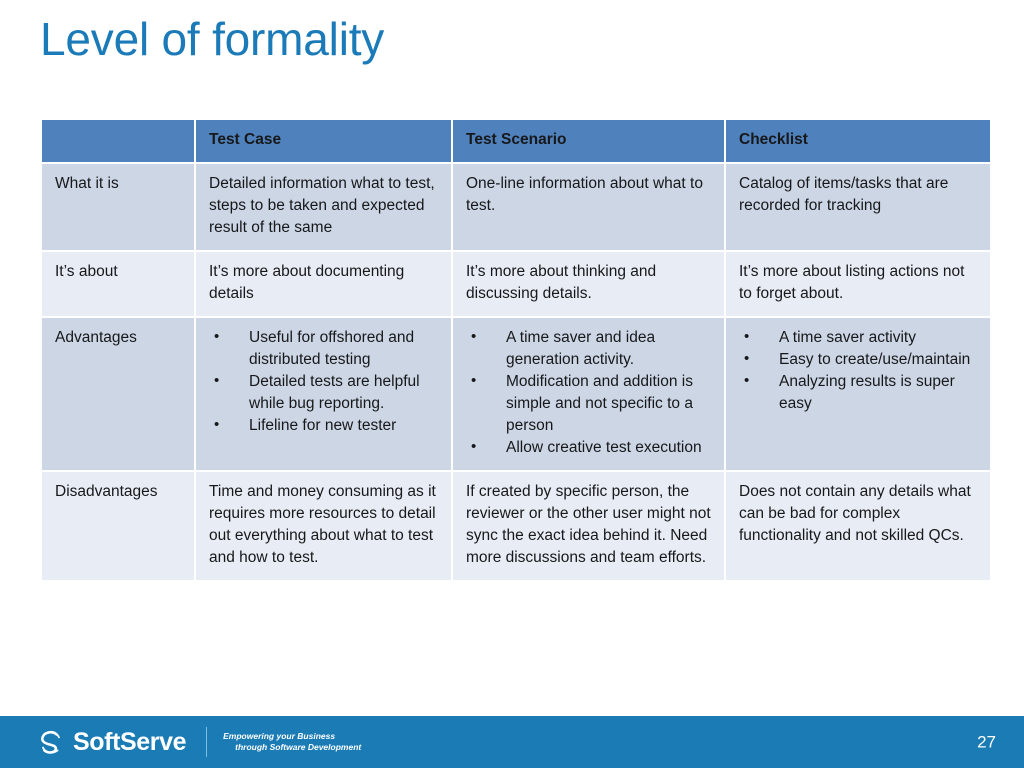 The width and height of the screenshot is (1024, 768). What do you see at coordinates (324, 425) in the screenshot?
I see `bullet-item: Lifeline for new tester` at bounding box center [324, 425].